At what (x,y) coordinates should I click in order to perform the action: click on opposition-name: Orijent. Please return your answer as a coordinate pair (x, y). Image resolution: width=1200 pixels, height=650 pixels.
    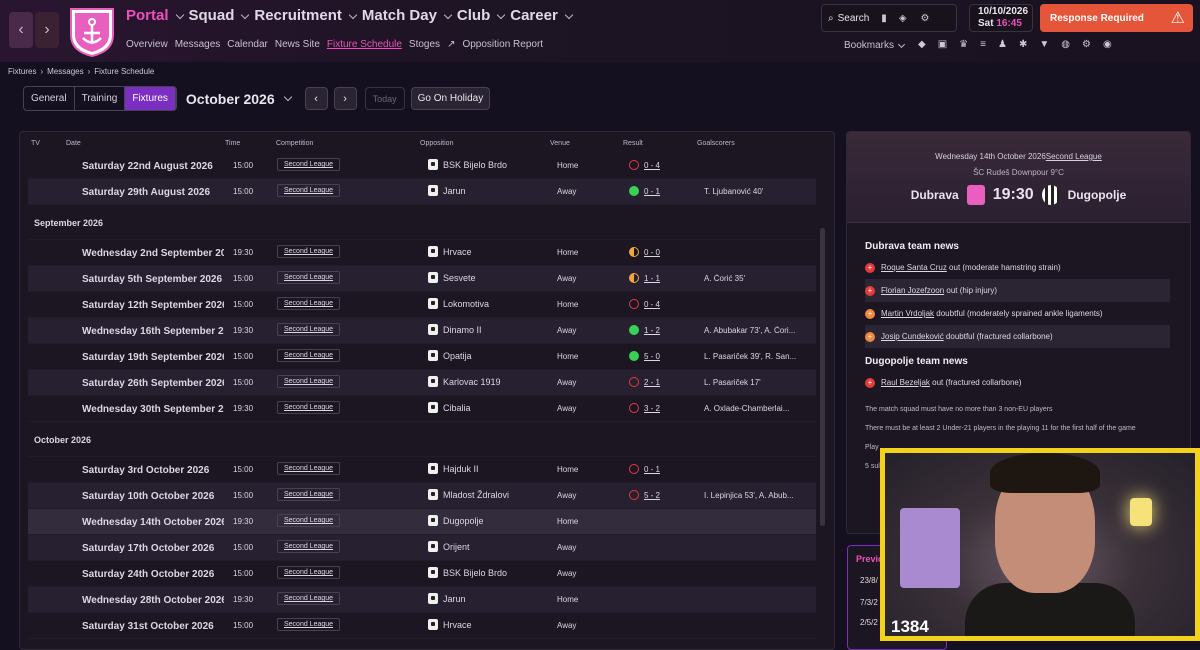
    Looking at the image, I should click on (456, 547).